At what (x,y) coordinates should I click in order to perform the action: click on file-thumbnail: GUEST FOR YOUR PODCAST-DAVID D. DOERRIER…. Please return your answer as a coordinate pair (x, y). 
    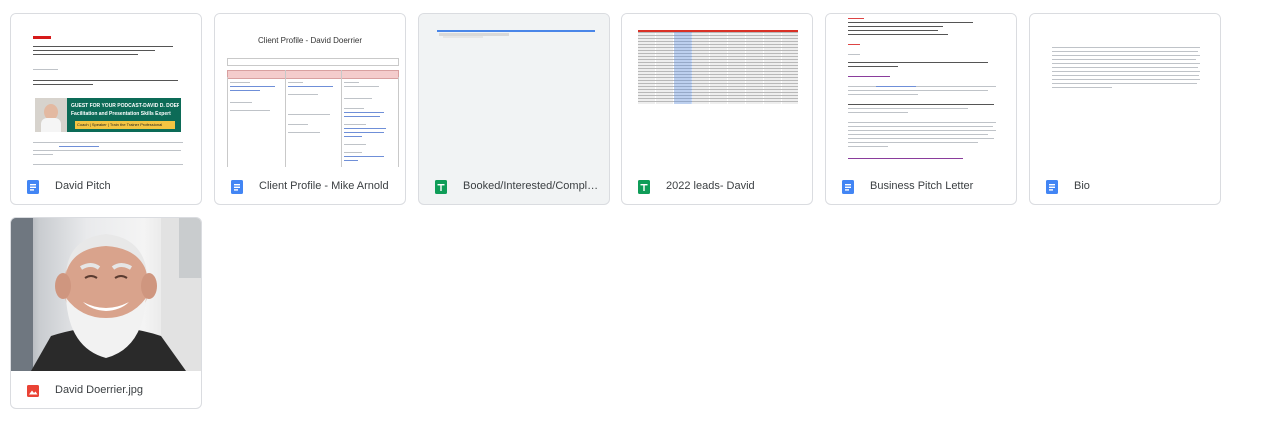
    Looking at the image, I should click on (106, 90).